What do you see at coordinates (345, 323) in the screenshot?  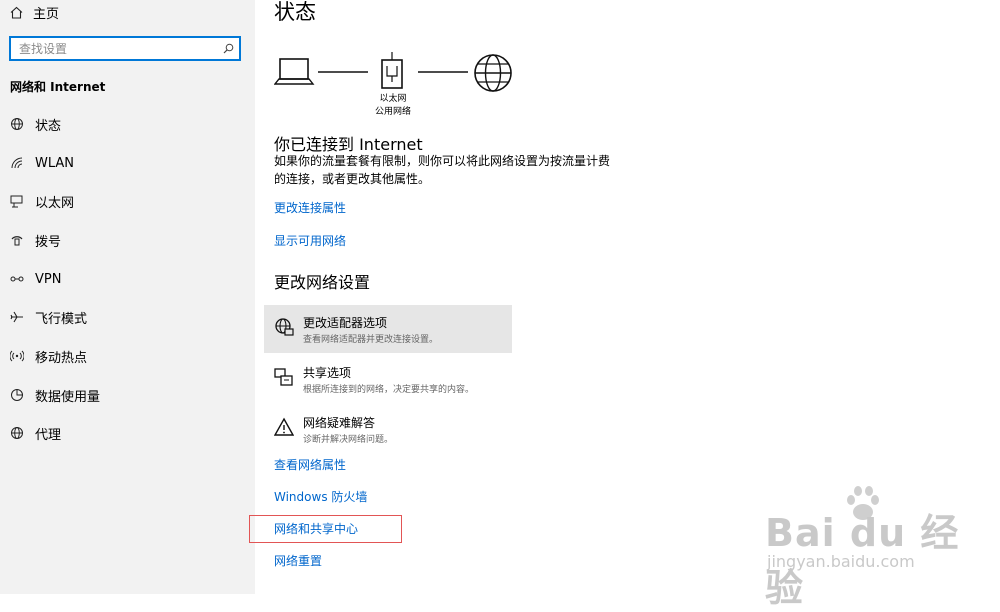 I see `option-title: 更改适配器选项` at bounding box center [345, 323].